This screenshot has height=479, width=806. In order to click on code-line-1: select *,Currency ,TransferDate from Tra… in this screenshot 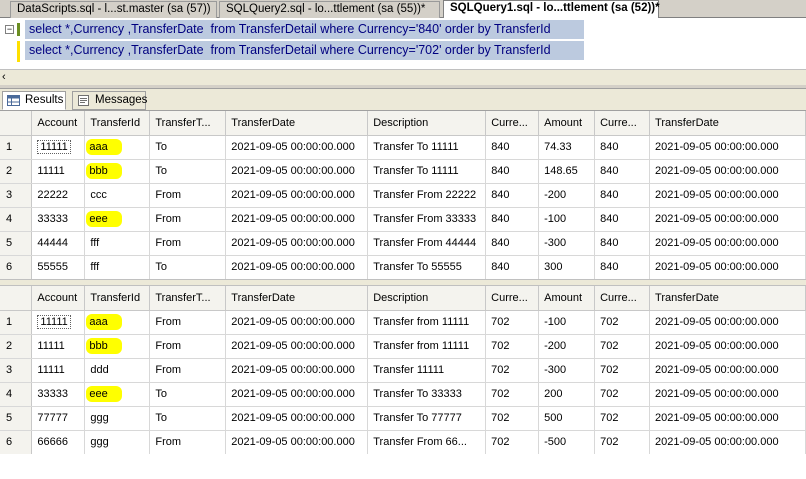, I will do `click(290, 29)`.